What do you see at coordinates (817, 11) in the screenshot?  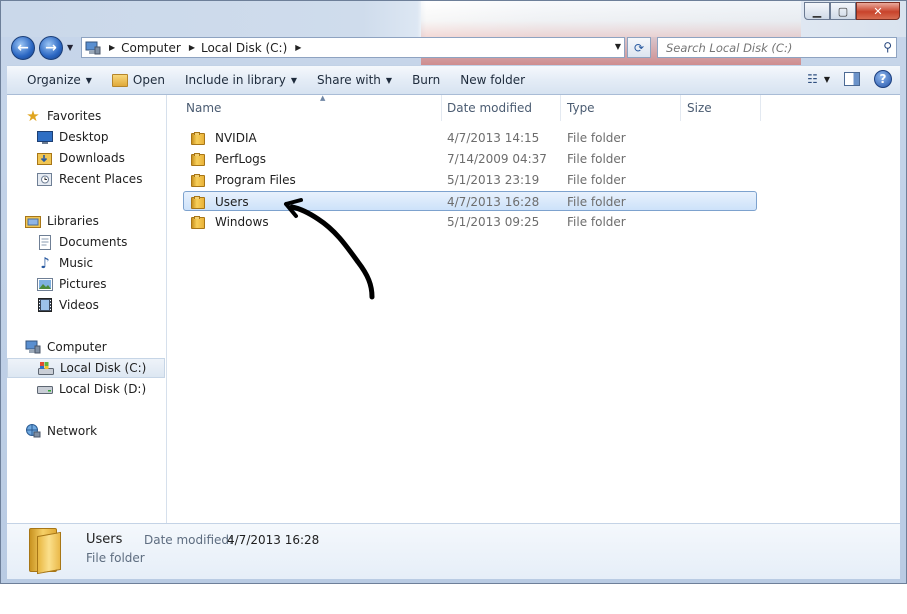 I see `minimize-button: ▁` at bounding box center [817, 11].